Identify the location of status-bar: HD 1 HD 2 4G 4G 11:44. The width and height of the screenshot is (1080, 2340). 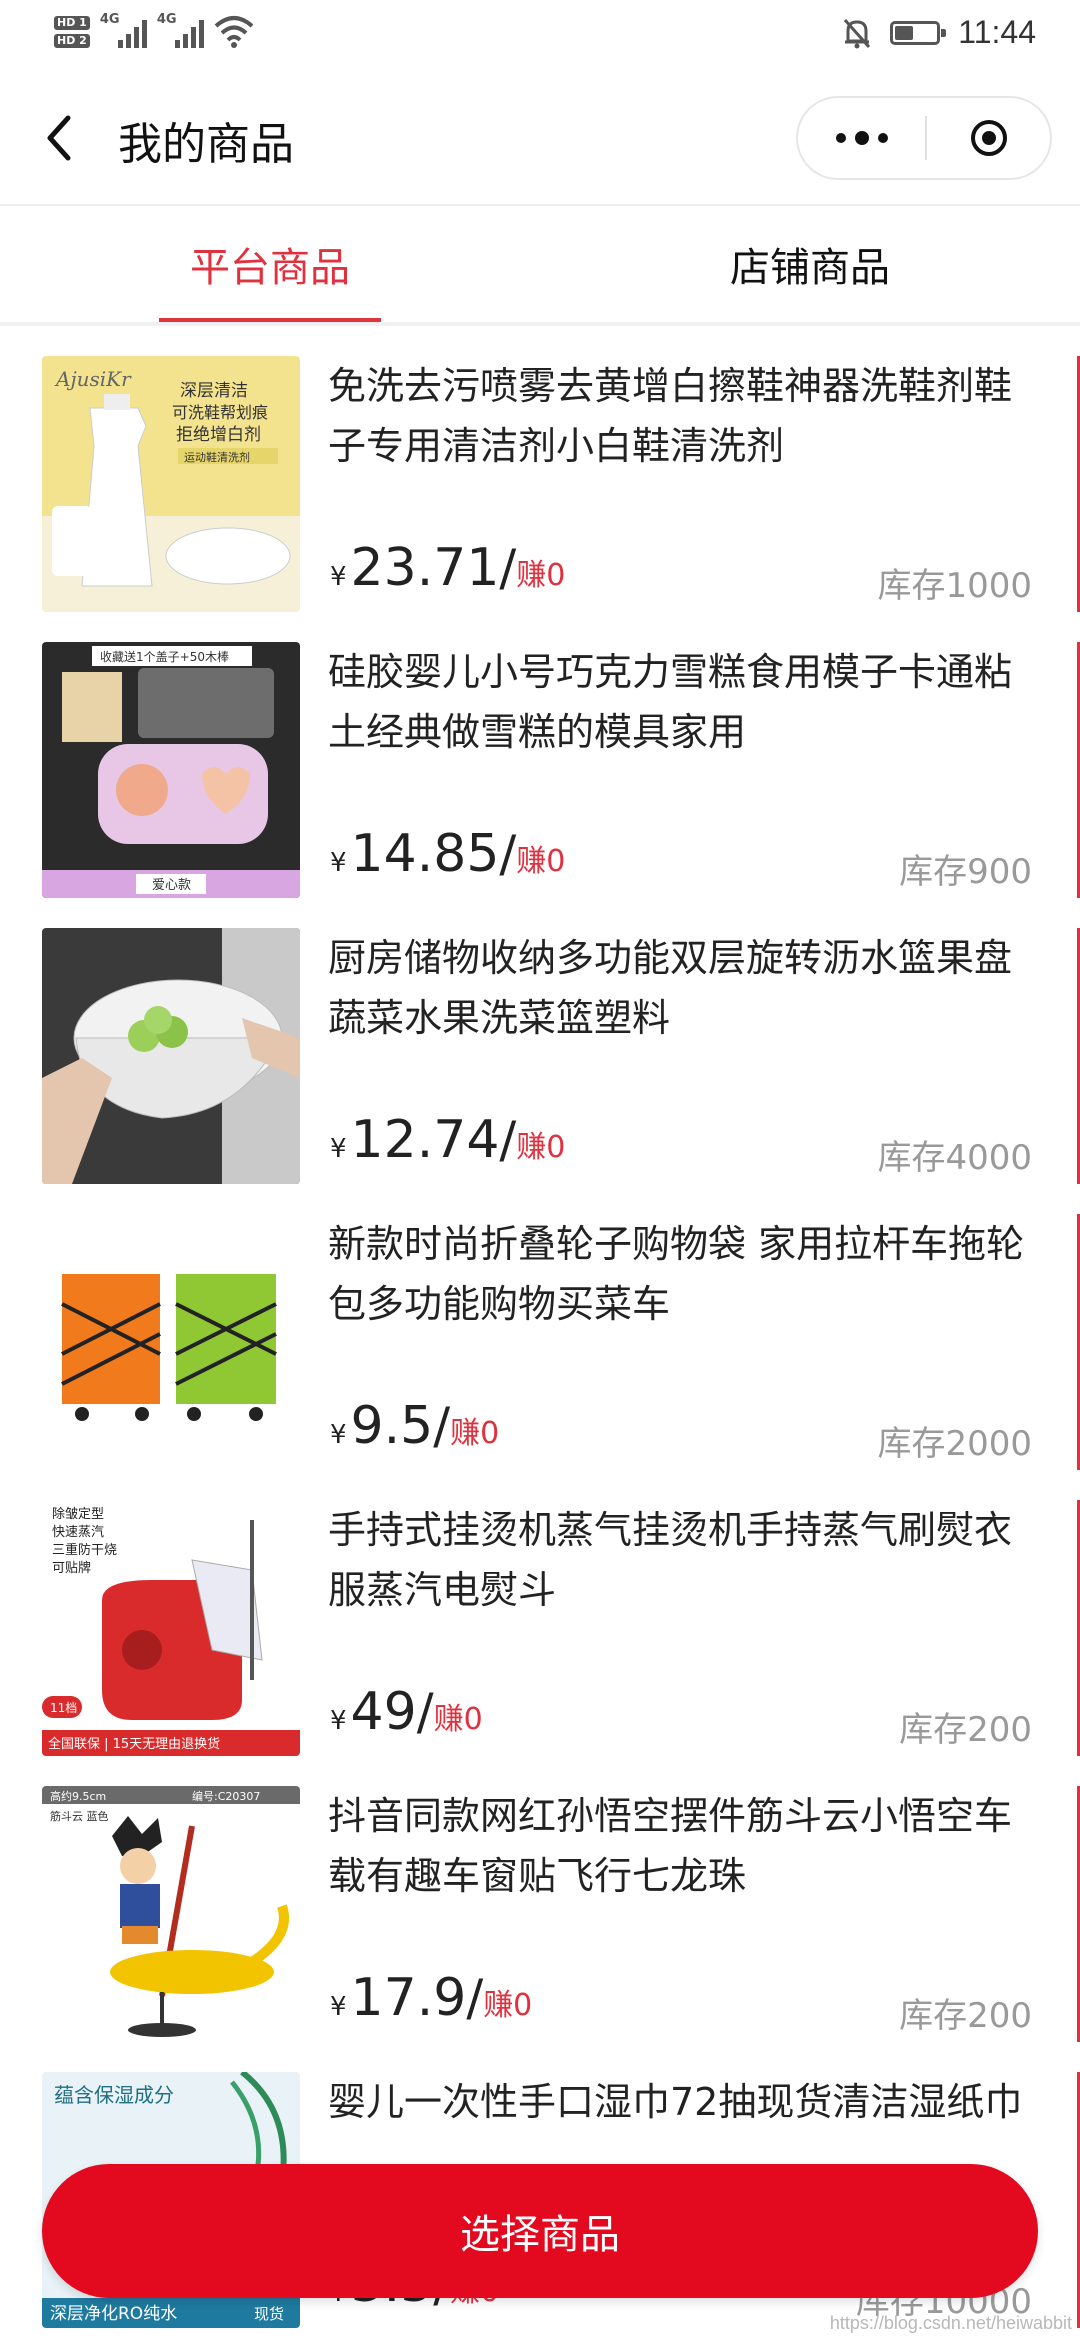
(540, 36).